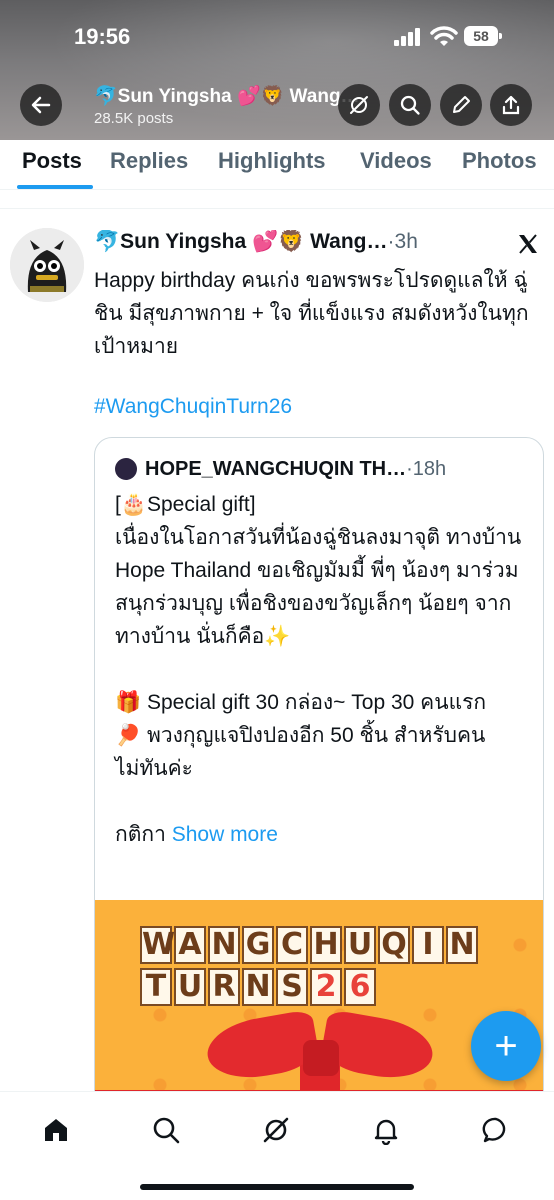 The height and width of the screenshot is (1200, 554). I want to click on cellular-signal-icon, so click(408, 37).